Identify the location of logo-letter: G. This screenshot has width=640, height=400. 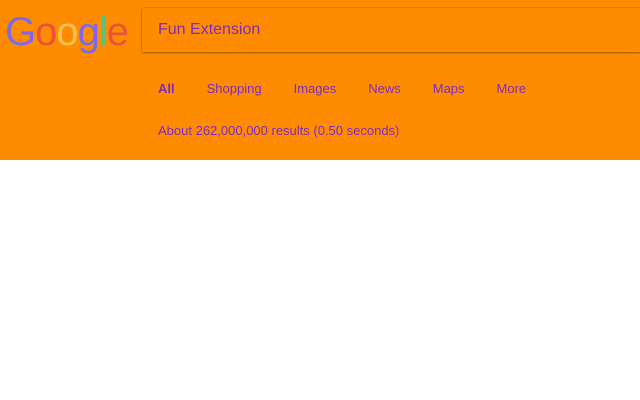
(20, 32).